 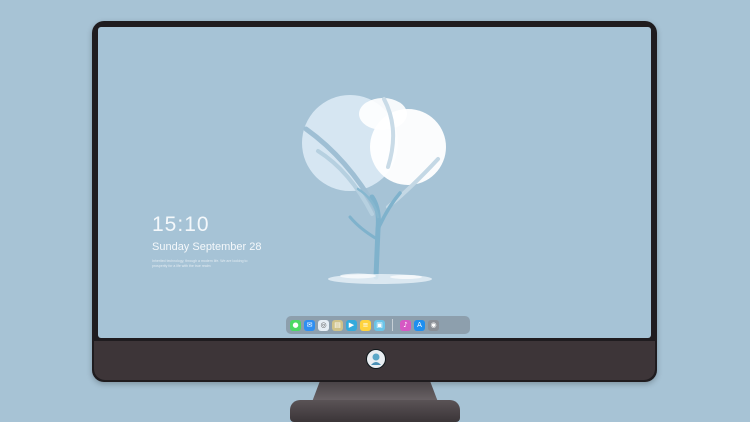 I want to click on mail-icon: ✉, so click(x=309, y=325).